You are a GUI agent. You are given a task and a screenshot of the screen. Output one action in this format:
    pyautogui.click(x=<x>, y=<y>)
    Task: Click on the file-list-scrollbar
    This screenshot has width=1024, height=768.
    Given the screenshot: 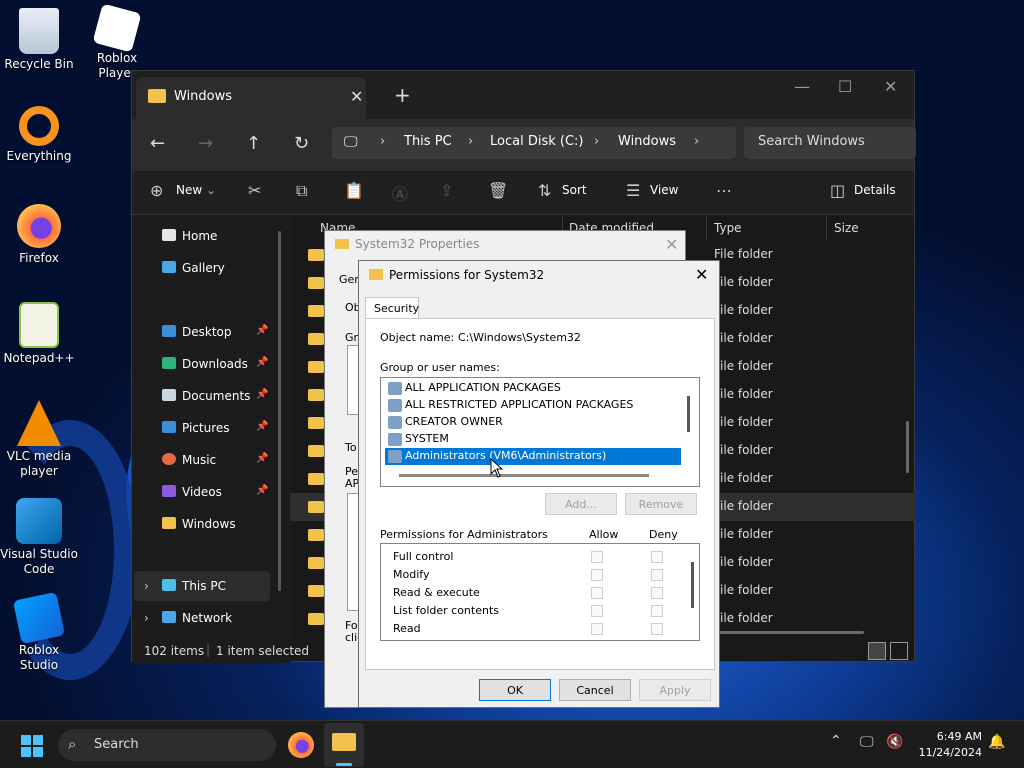 What is the action you would take?
    pyautogui.click(x=907, y=447)
    